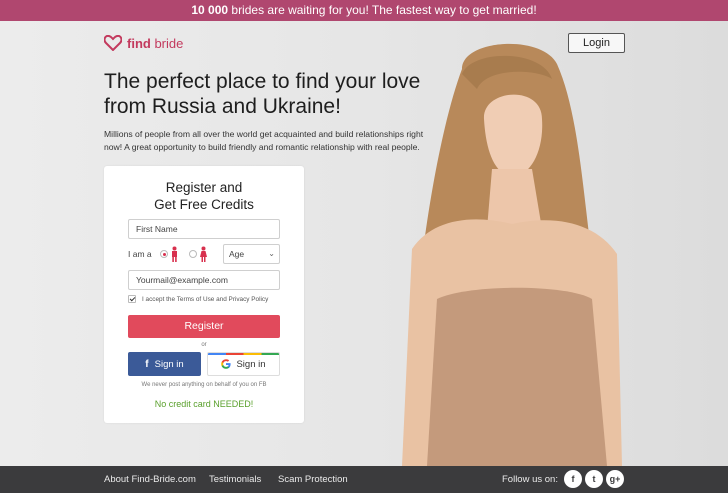 Image resolution: width=728 pixels, height=493 pixels. I want to click on gender-selector: I am a, so click(168, 254).